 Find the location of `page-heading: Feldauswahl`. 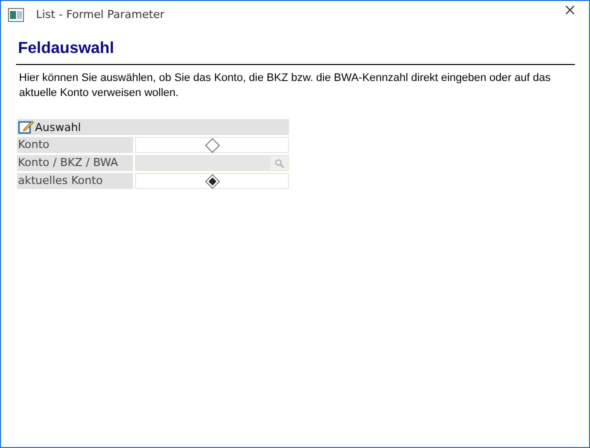

page-heading: Feldauswahl is located at coordinates (66, 49).